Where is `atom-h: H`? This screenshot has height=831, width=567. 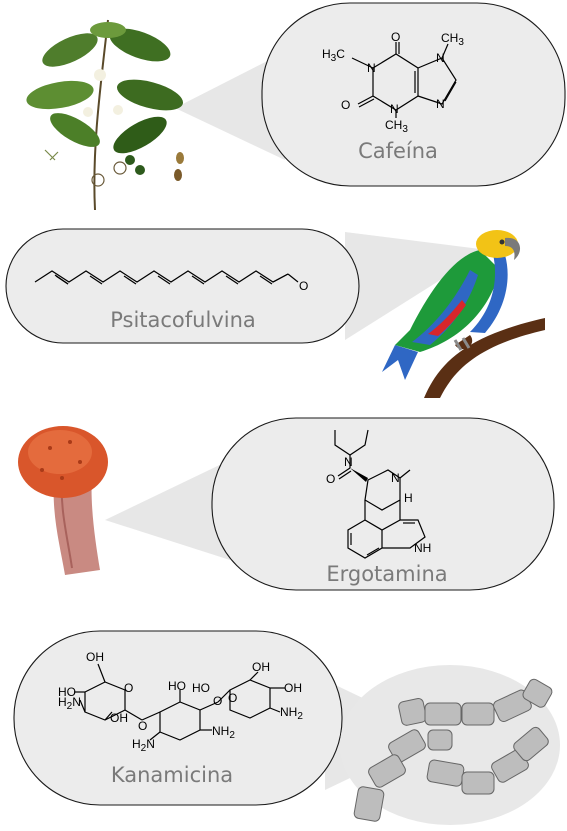 atom-h: H is located at coordinates (408, 498).